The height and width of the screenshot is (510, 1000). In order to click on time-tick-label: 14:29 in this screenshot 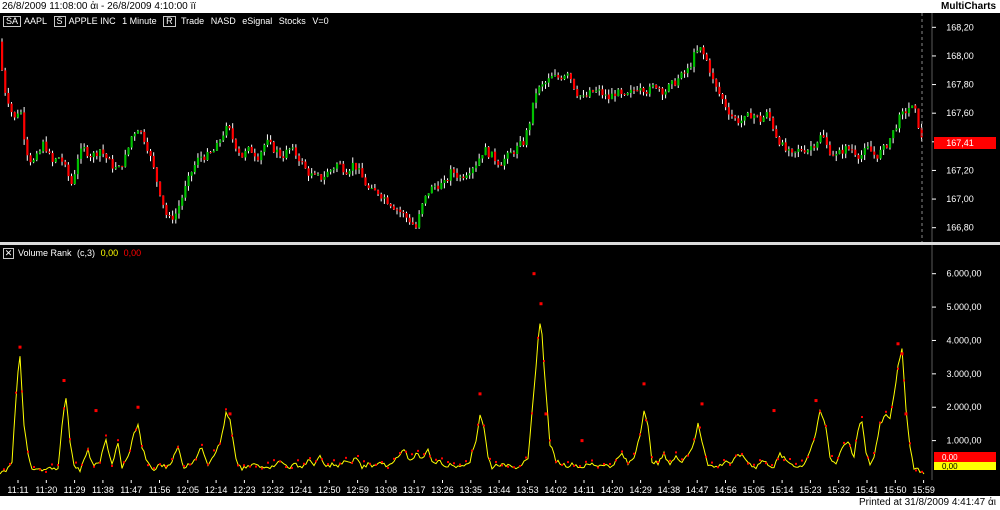, I will do `click(640, 490)`.